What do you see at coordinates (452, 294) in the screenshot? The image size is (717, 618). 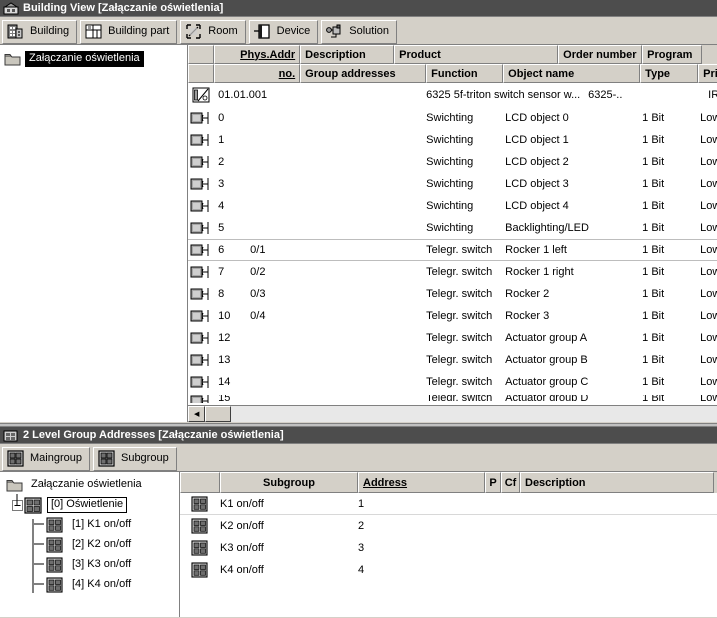 I see `table-row: 8 0/3 Telegr. switch Rocker 2 1 Bit Low` at bounding box center [452, 294].